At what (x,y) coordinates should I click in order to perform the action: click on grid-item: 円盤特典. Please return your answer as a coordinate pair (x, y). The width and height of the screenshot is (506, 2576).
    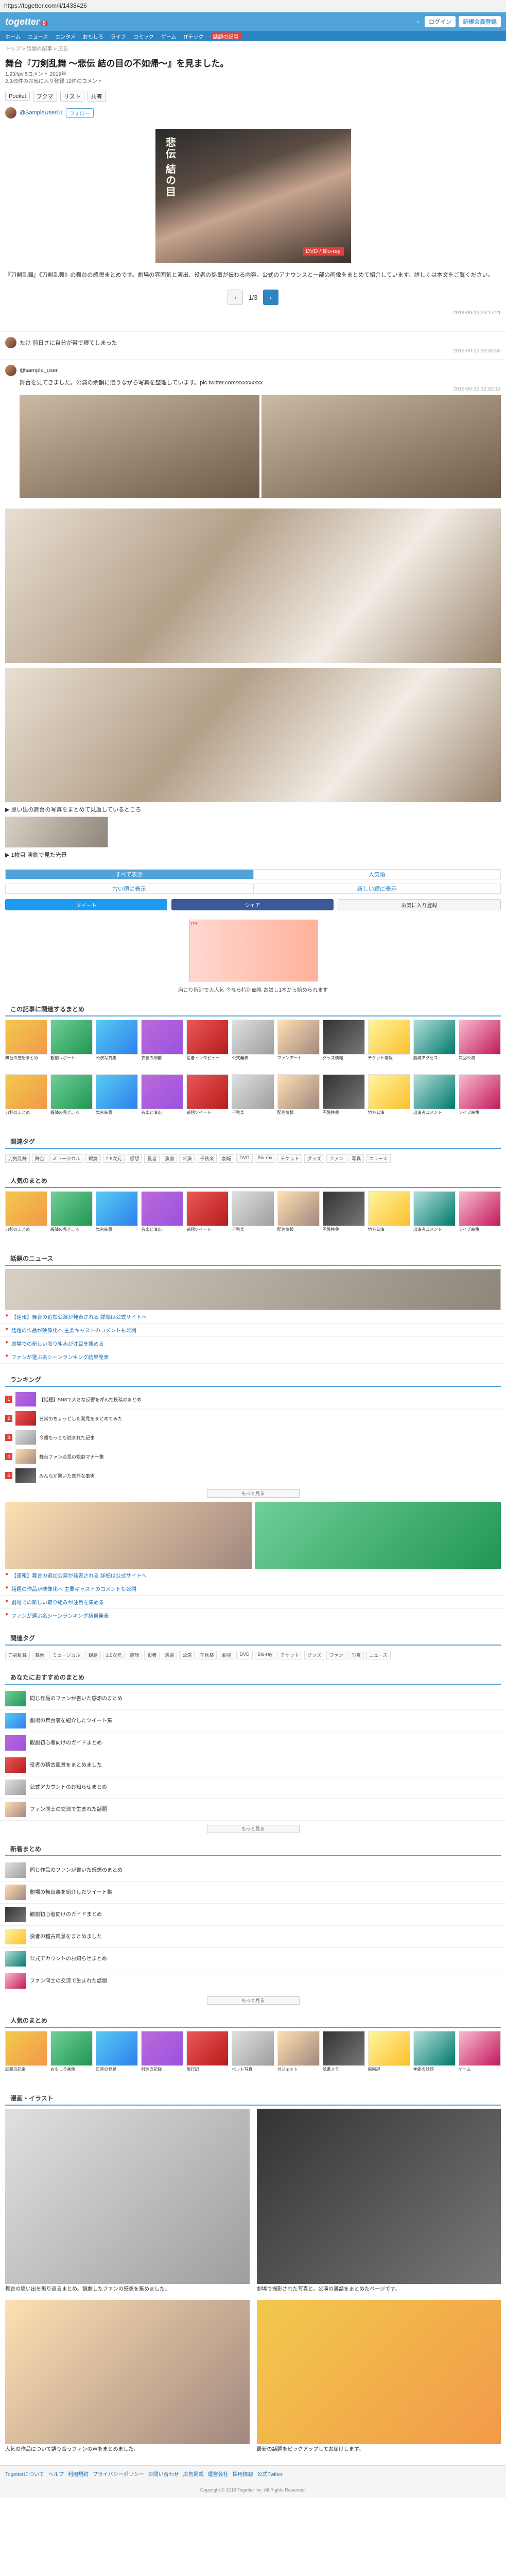
    Looking at the image, I should click on (343, 1100).